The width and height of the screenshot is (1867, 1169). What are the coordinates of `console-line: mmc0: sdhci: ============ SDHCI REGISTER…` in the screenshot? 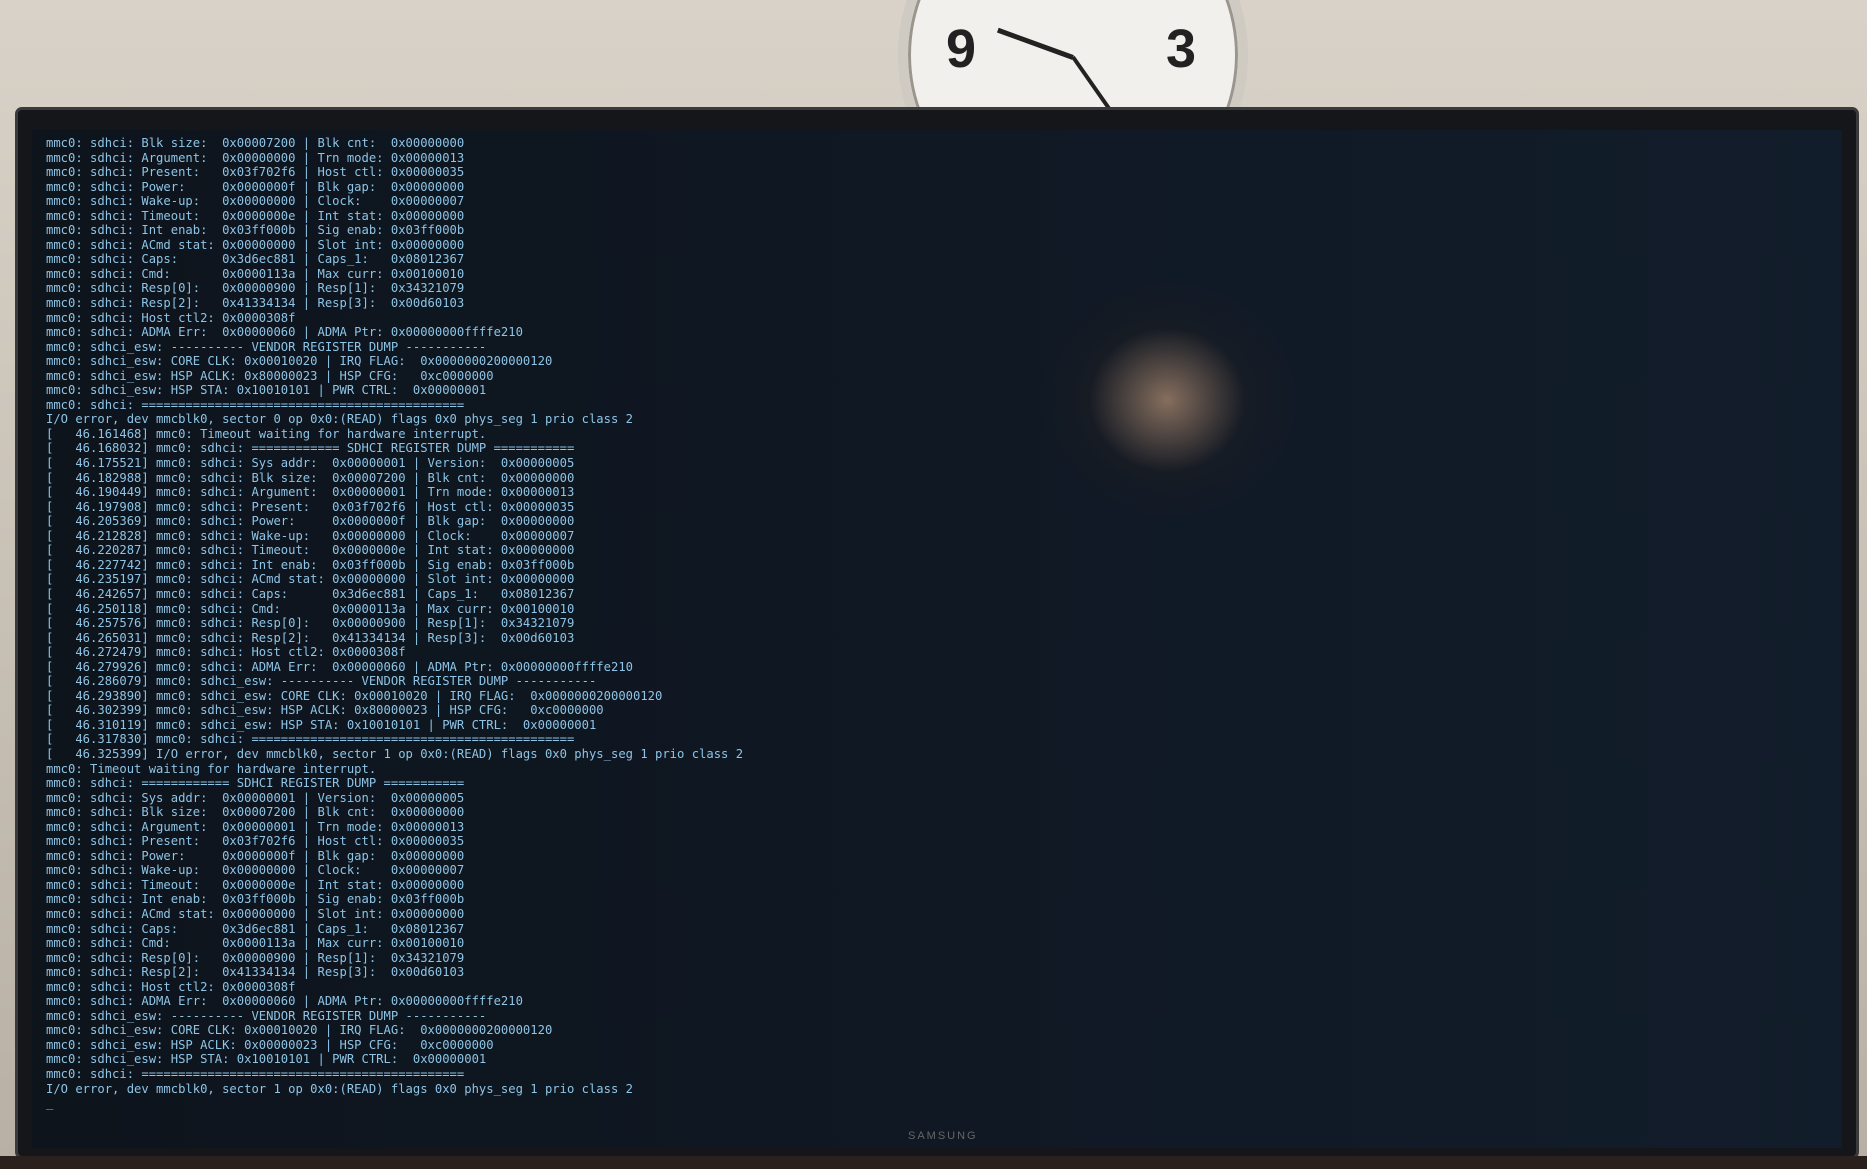 It's located at (255, 783).